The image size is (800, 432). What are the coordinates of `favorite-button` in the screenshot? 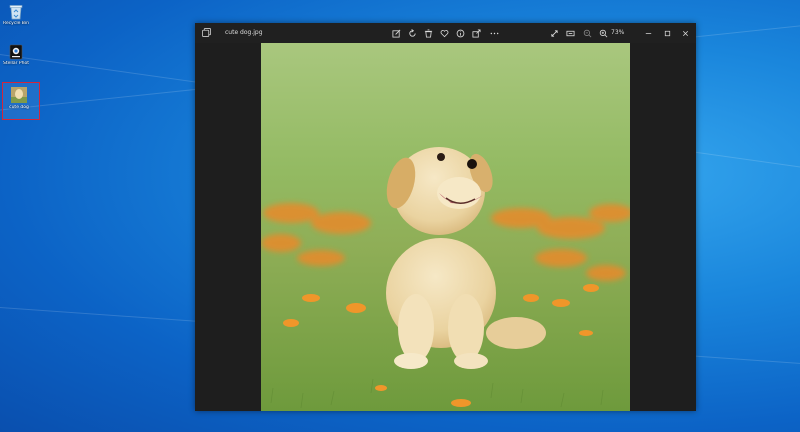 It's located at (444, 33).